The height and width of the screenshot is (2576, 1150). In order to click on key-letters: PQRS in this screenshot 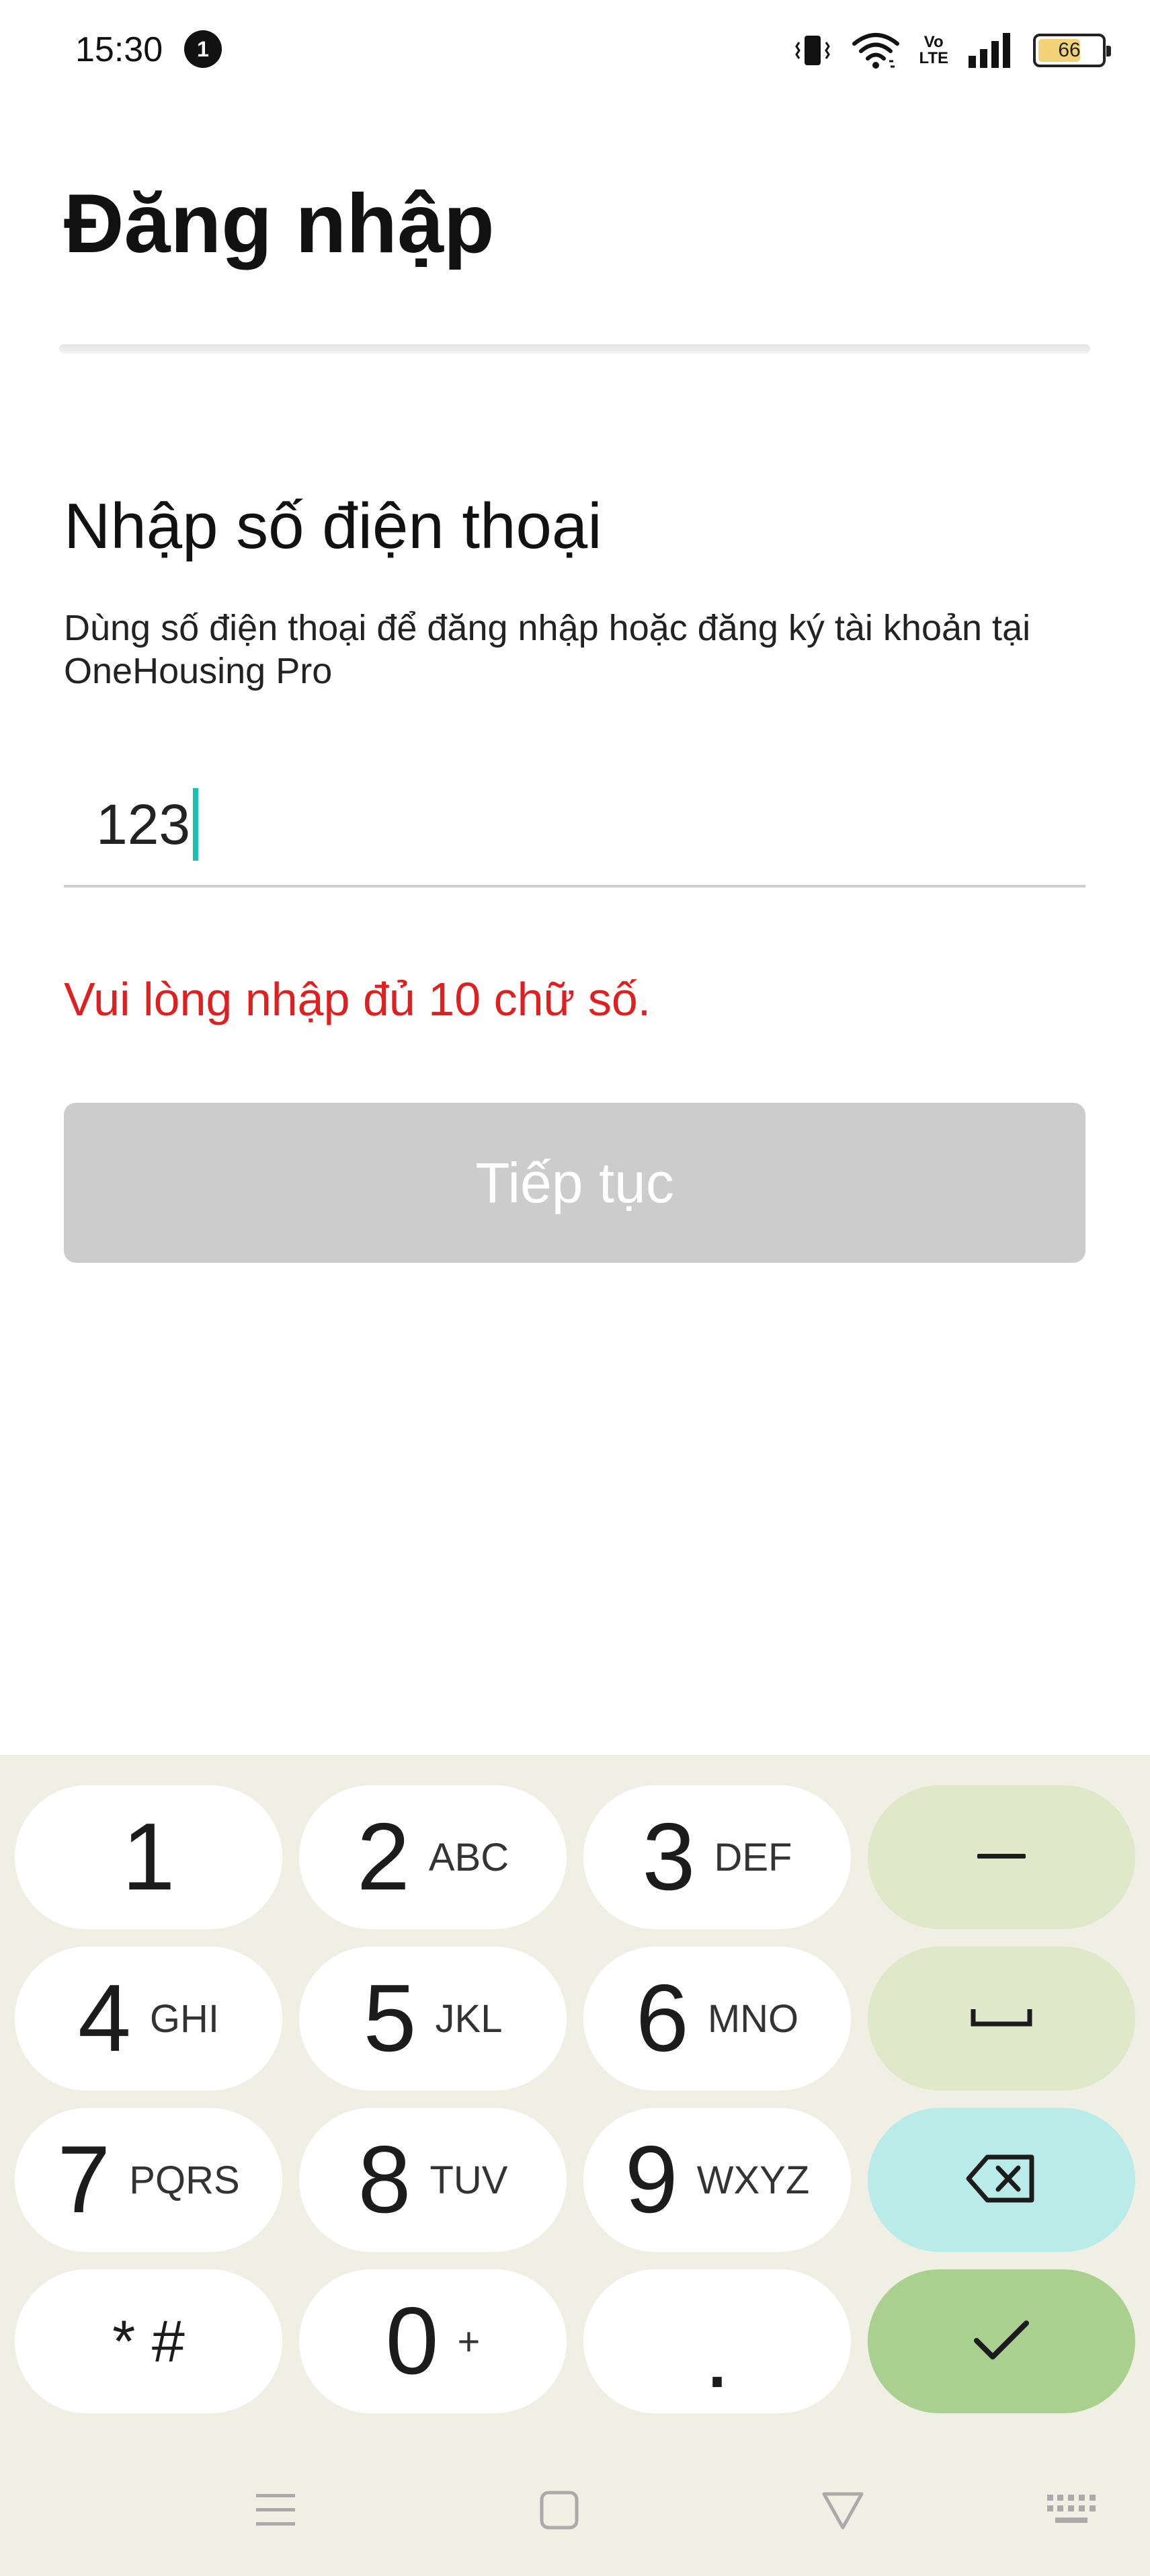, I will do `click(184, 2180)`.